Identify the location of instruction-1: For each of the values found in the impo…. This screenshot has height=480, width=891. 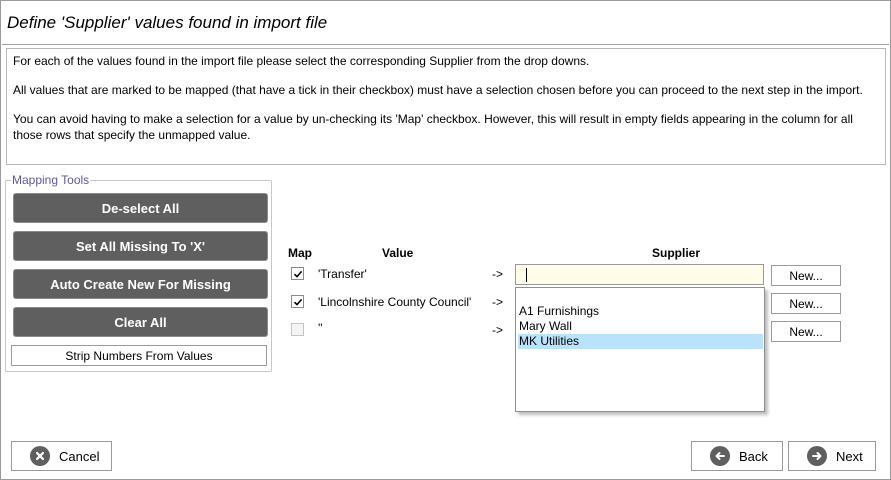
(301, 61).